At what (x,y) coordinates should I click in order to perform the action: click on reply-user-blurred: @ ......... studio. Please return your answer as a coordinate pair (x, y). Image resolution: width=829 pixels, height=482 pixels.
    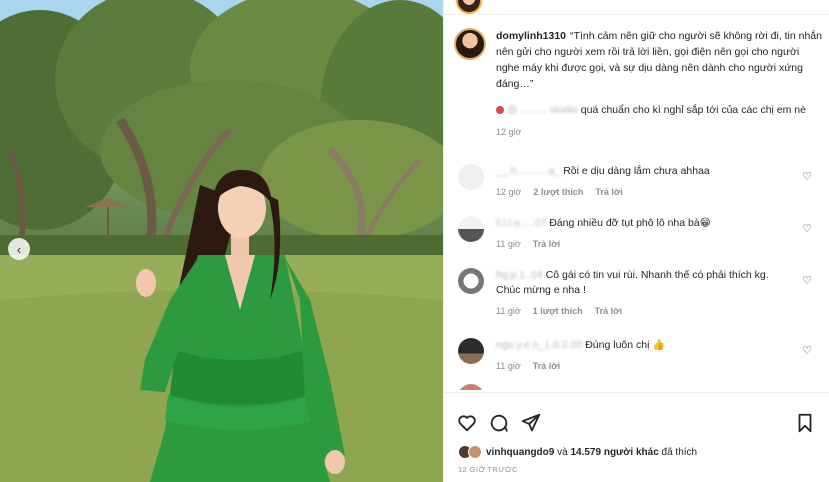
    Looking at the image, I should click on (542, 110).